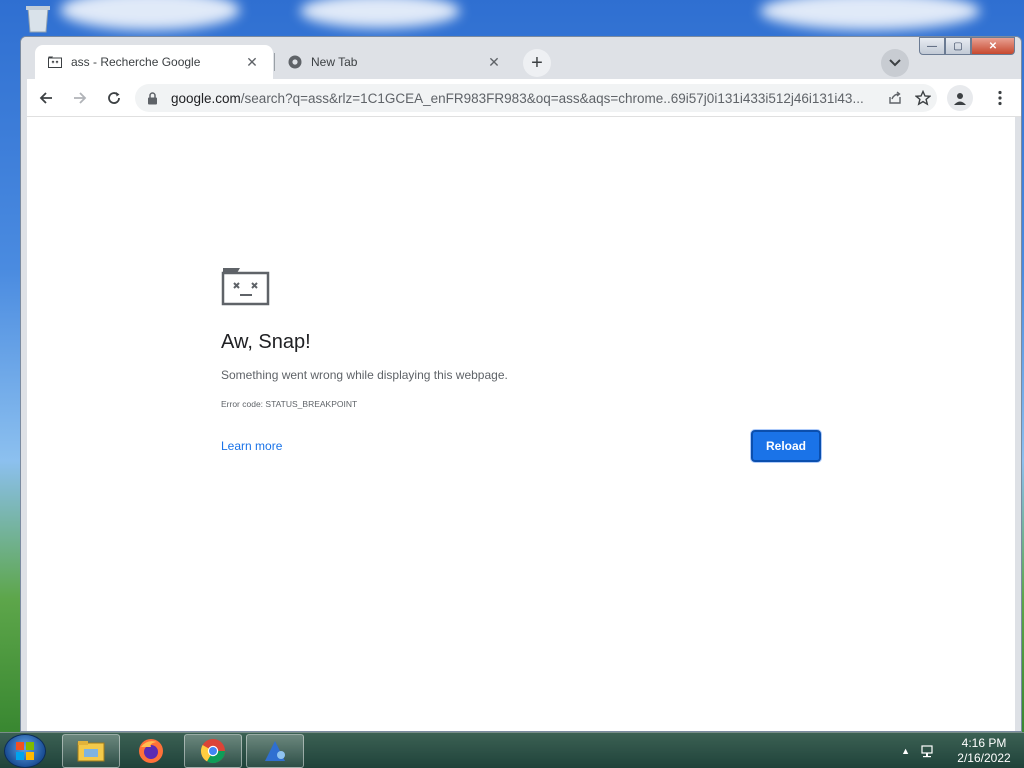 This screenshot has height=768, width=1024. I want to click on show-hidden-icons-icon: ▲, so click(905, 751).